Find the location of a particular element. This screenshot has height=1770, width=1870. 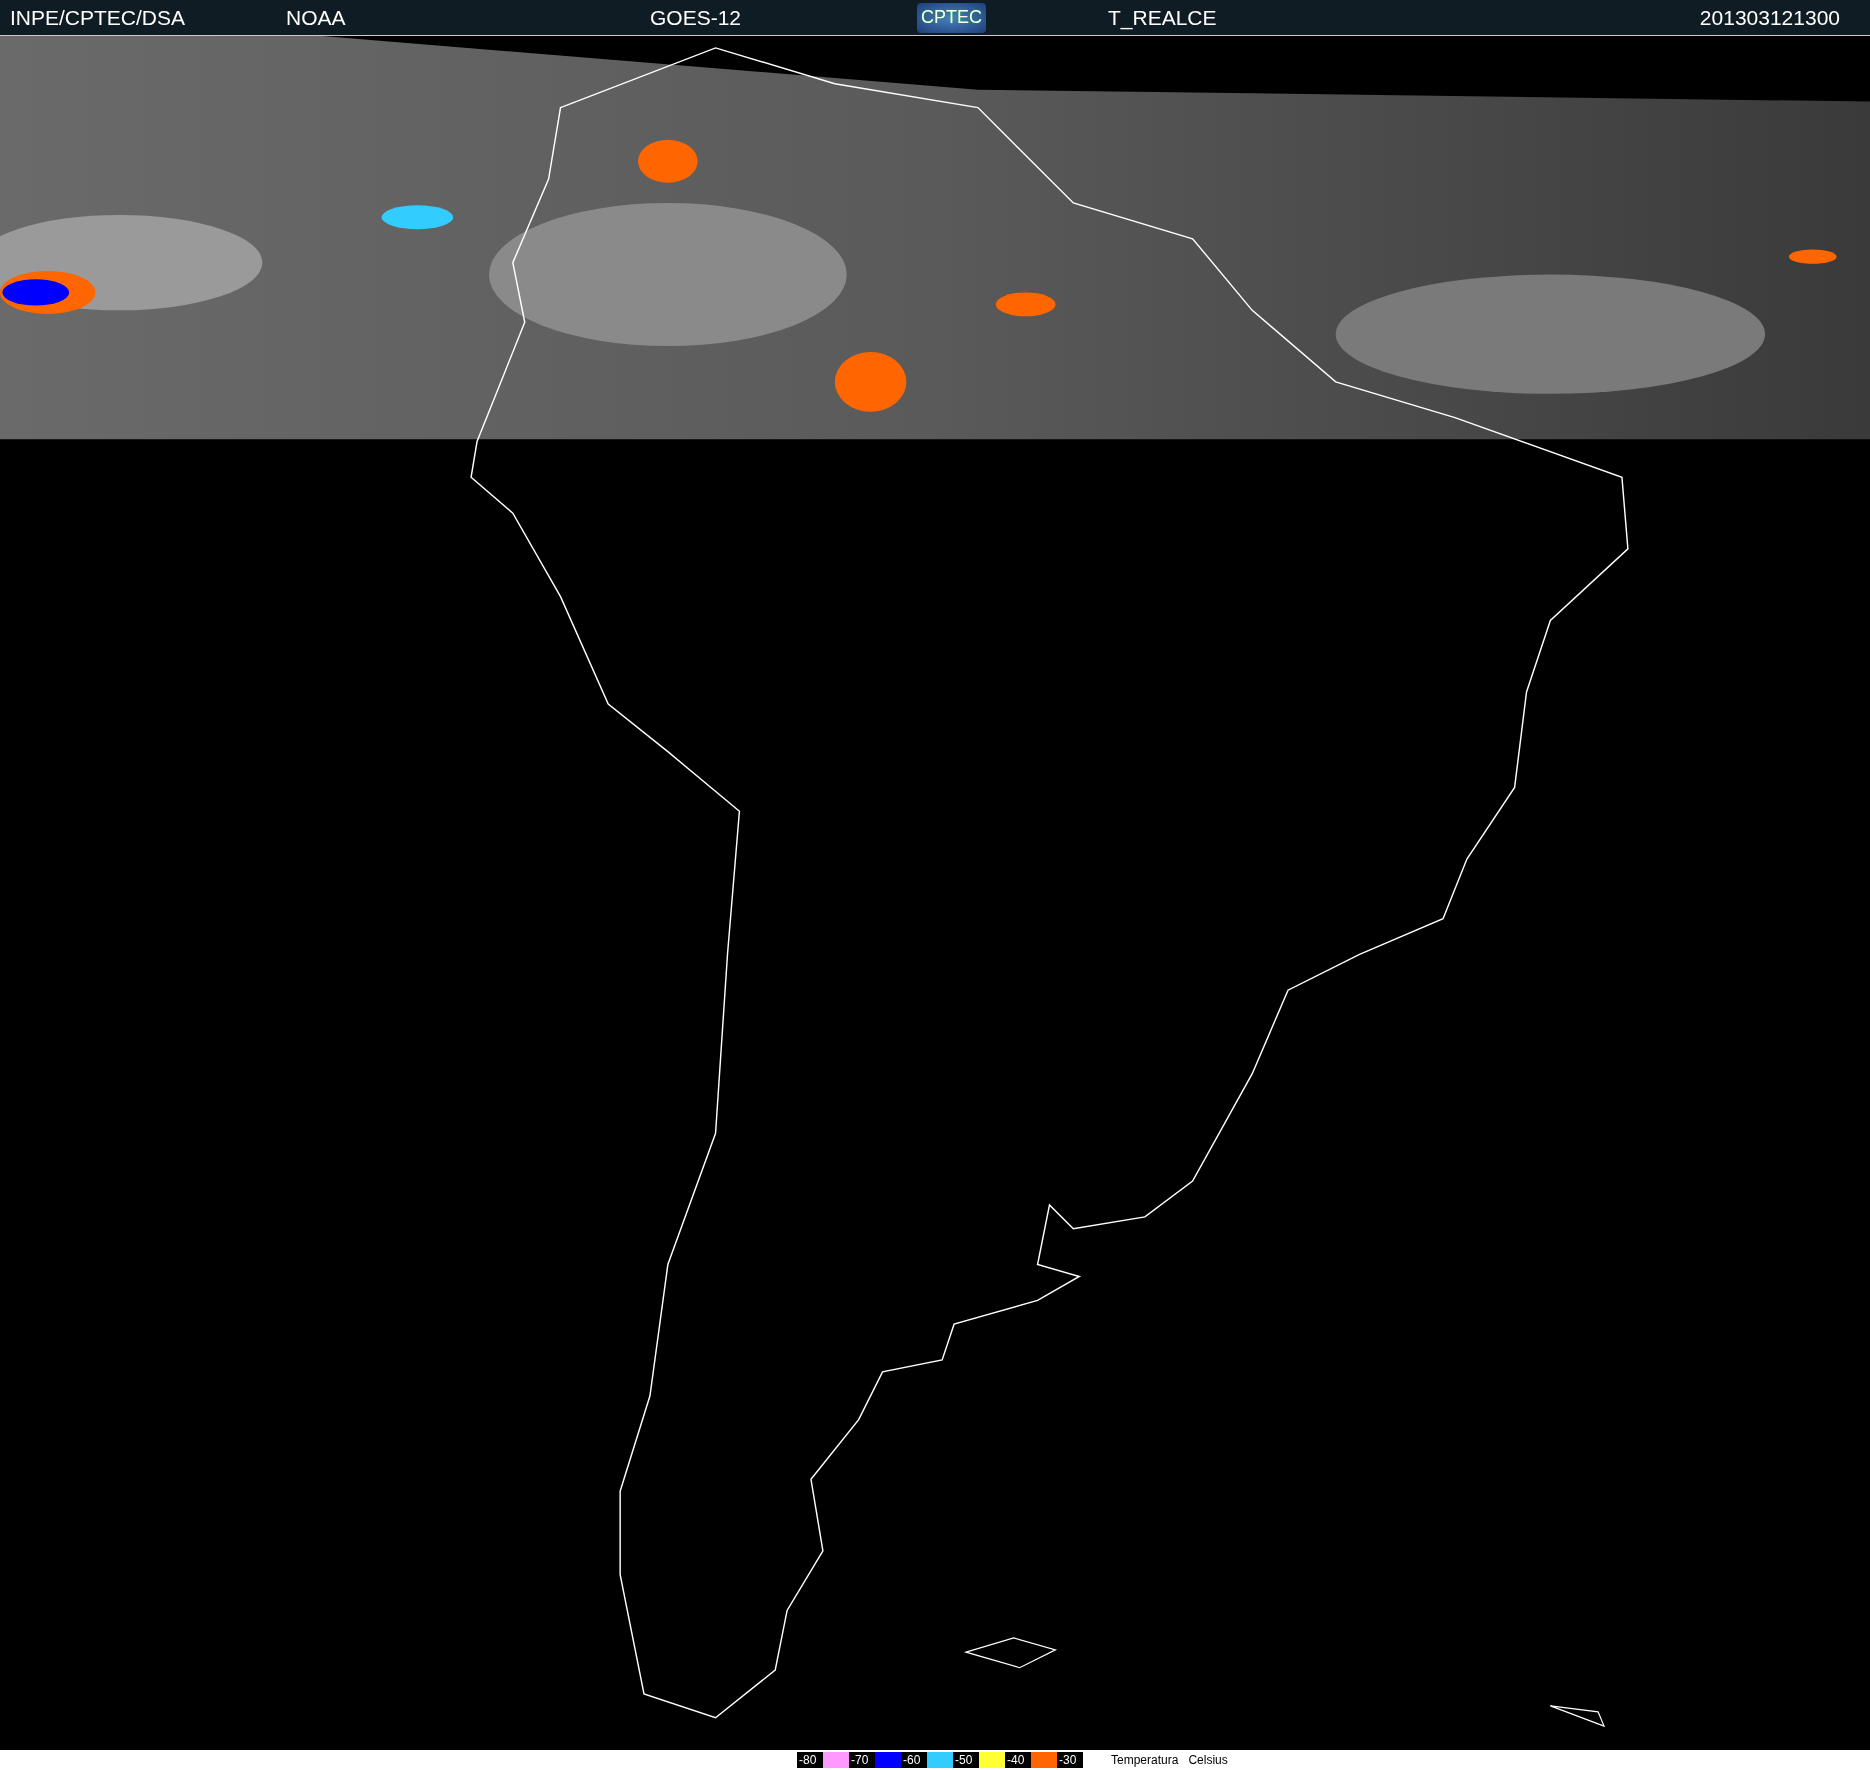

legend-unit: Celsius is located at coordinates (1208, 1760).